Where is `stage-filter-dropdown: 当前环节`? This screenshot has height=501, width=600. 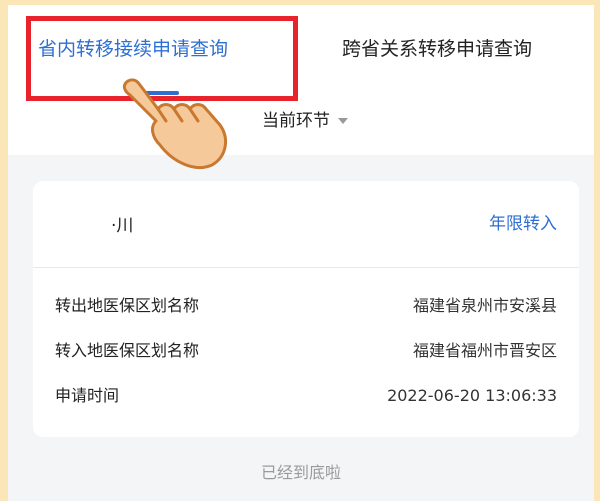
stage-filter-dropdown: 当前环节 is located at coordinates (305, 121).